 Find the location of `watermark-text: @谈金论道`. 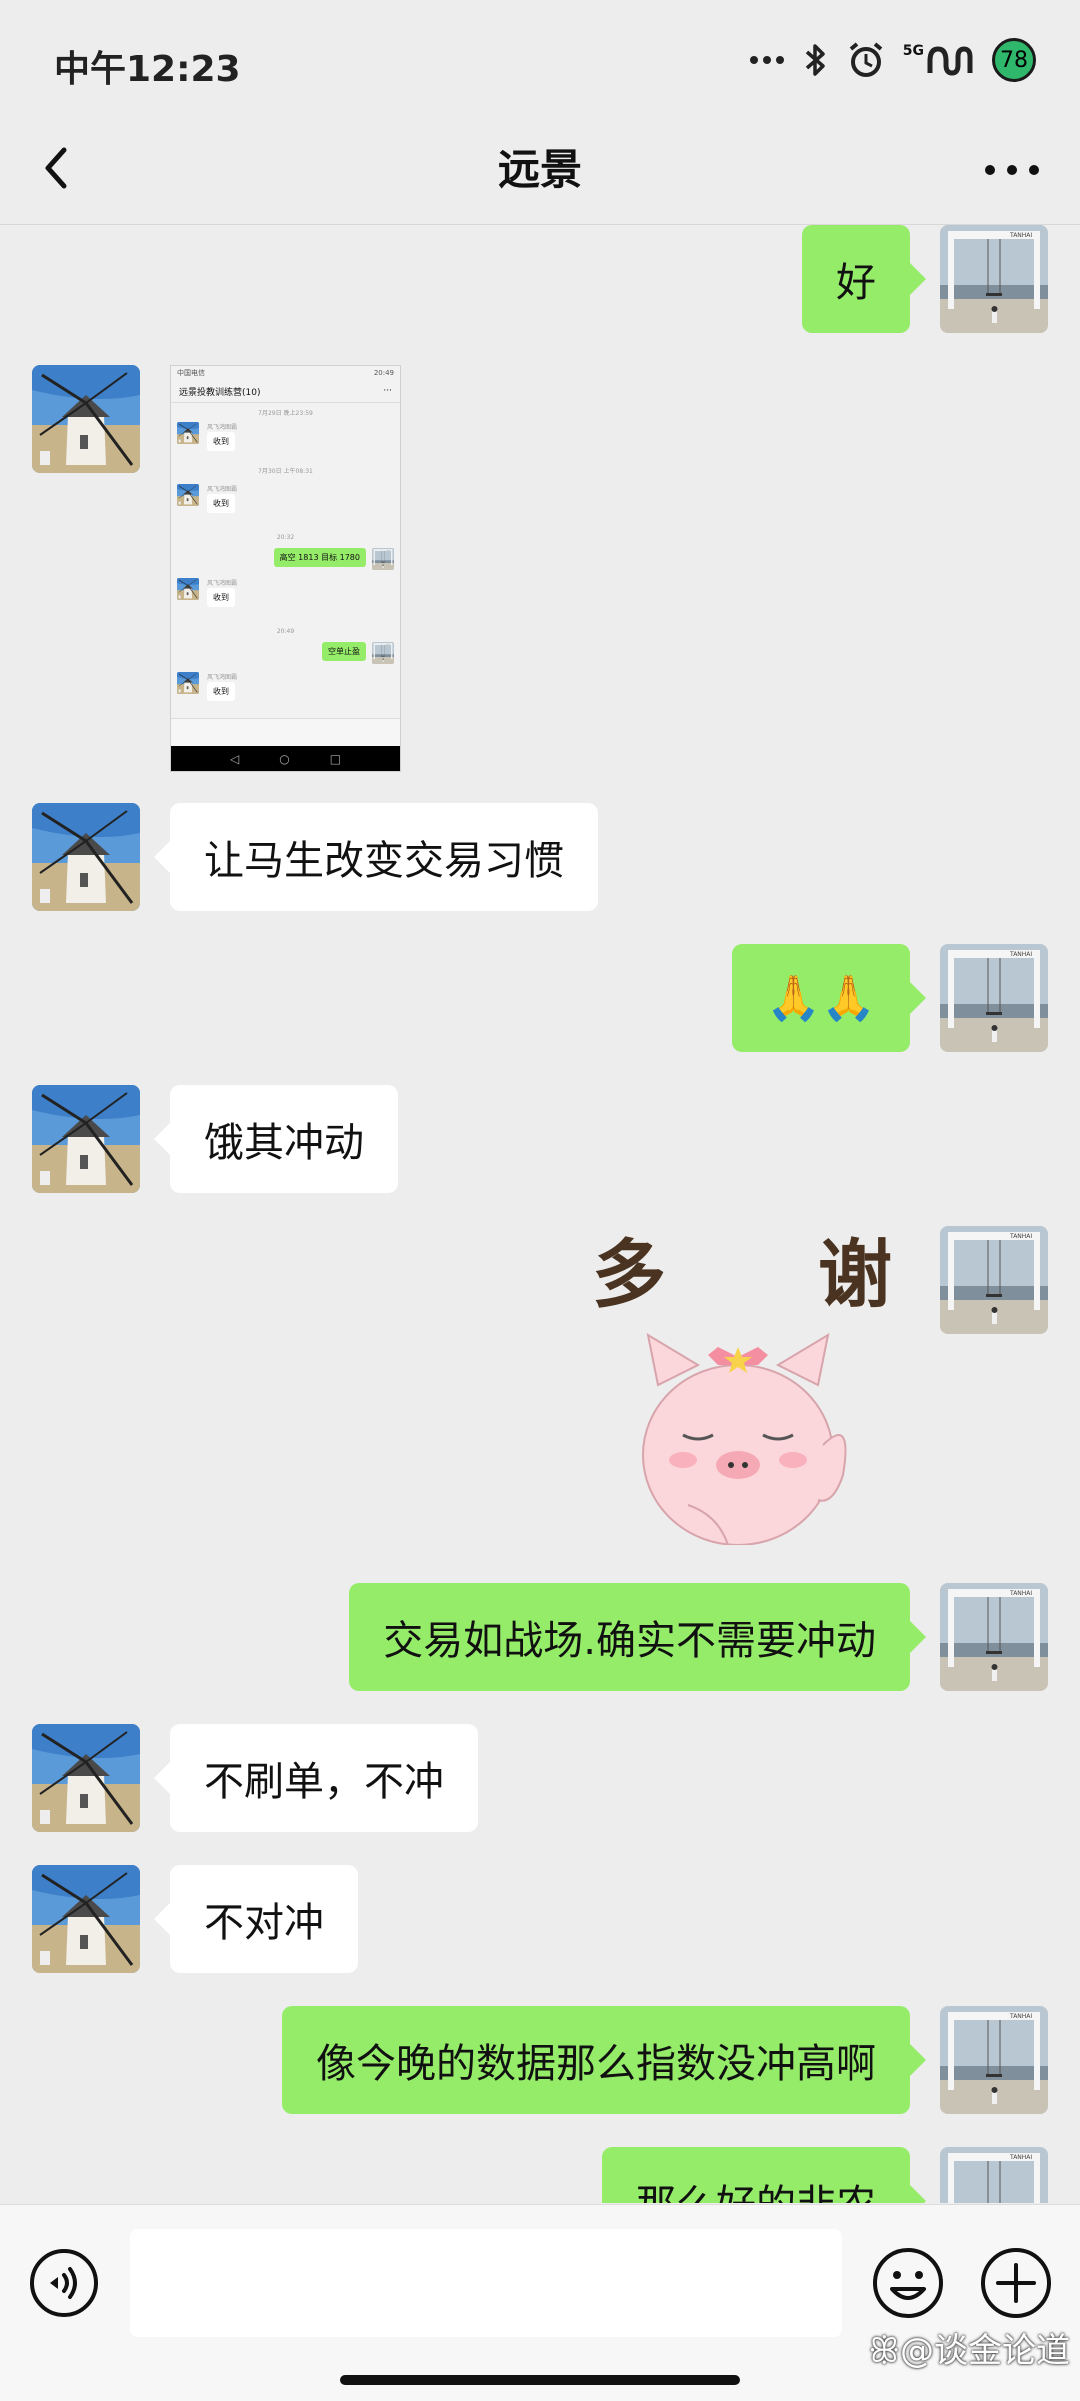

watermark-text: @谈金论道 is located at coordinates (985, 2351).